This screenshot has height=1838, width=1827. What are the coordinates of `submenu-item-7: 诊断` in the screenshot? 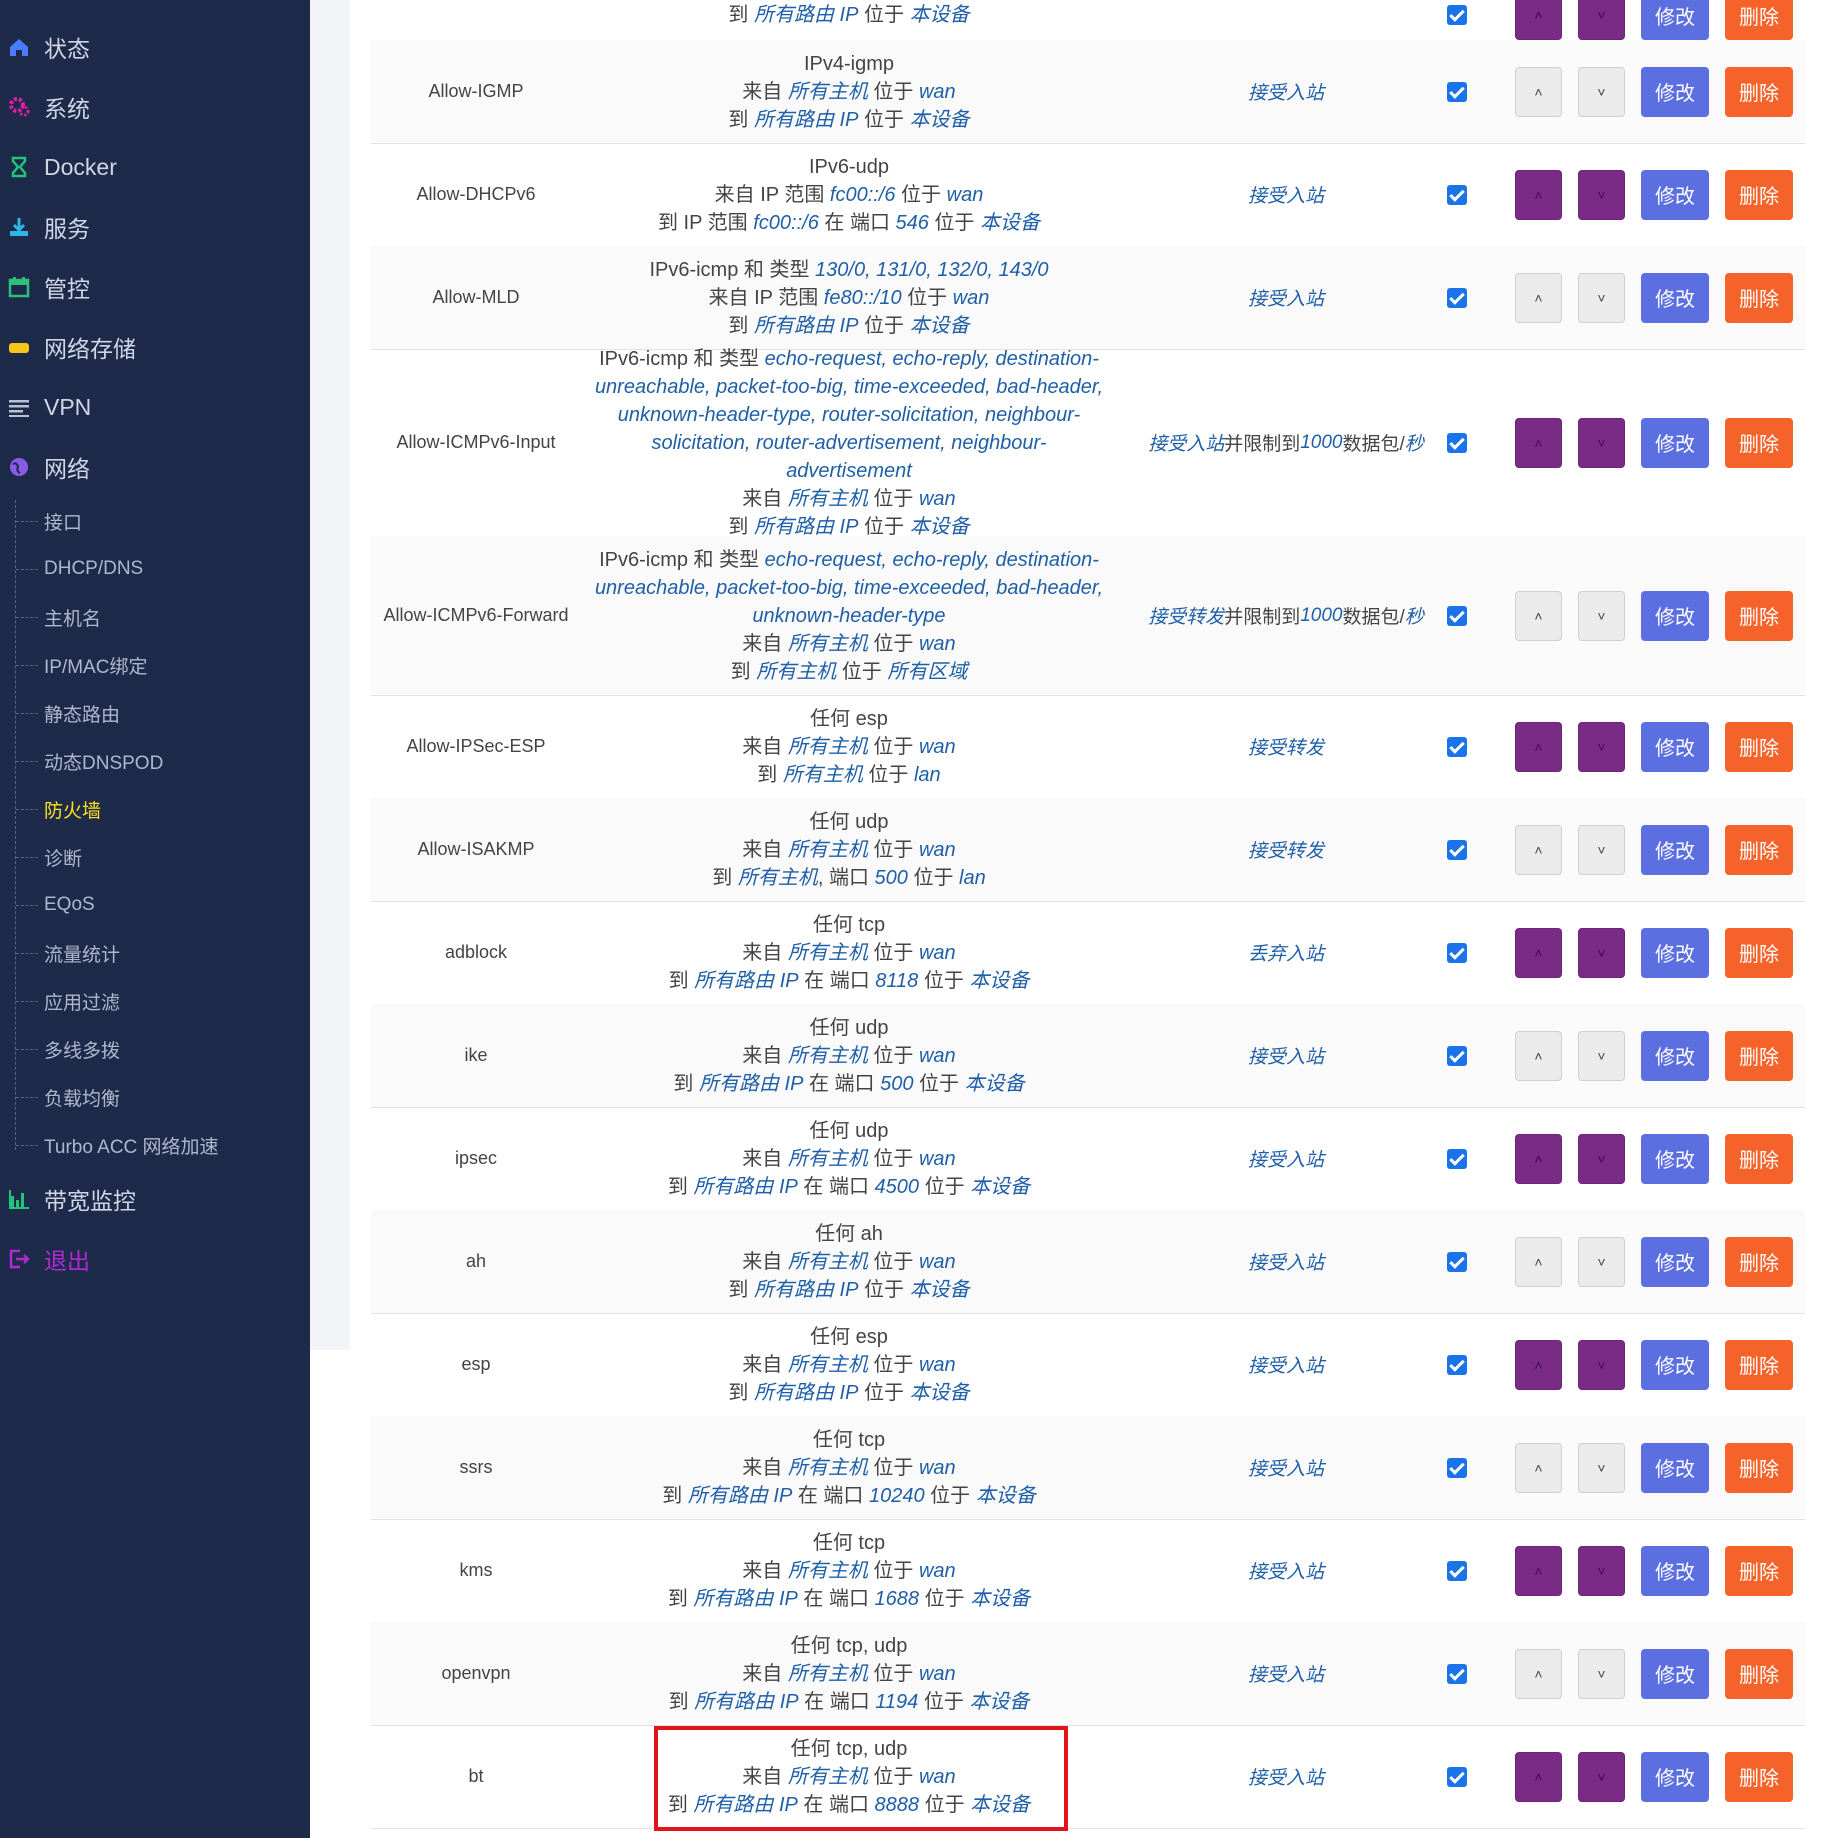 It's located at (155, 857).